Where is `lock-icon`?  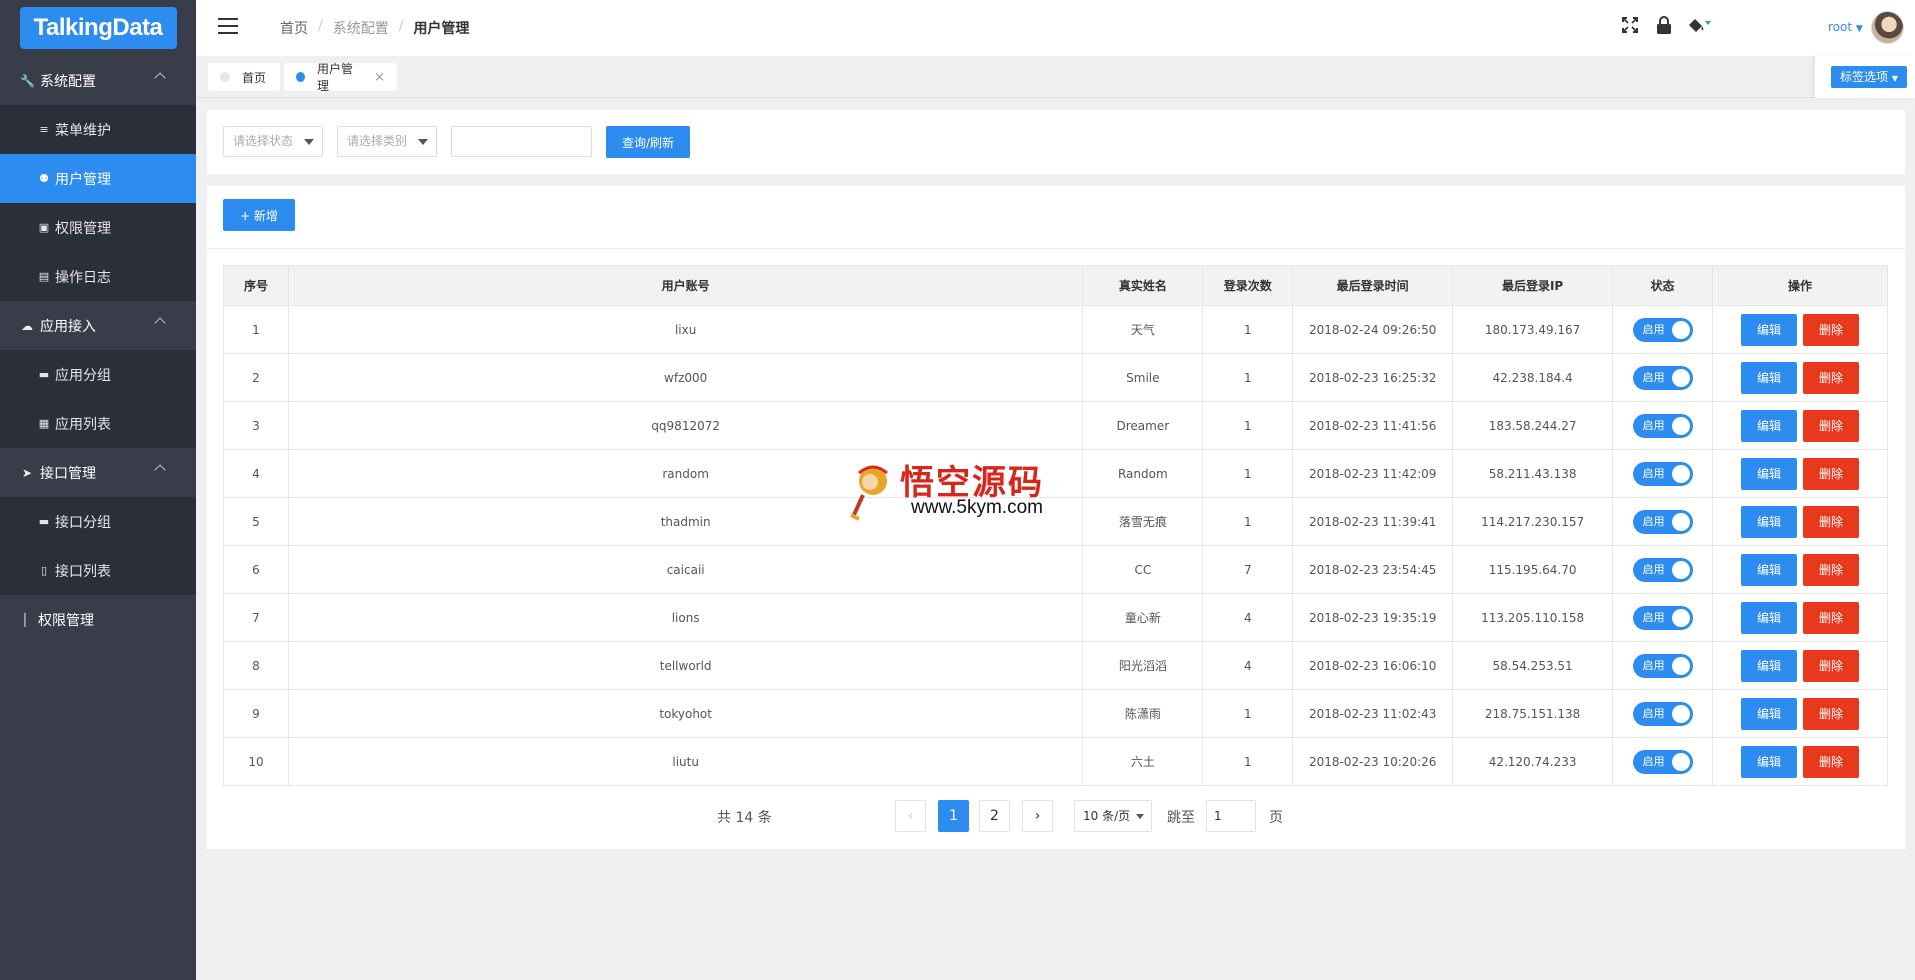
lock-icon is located at coordinates (1664, 27).